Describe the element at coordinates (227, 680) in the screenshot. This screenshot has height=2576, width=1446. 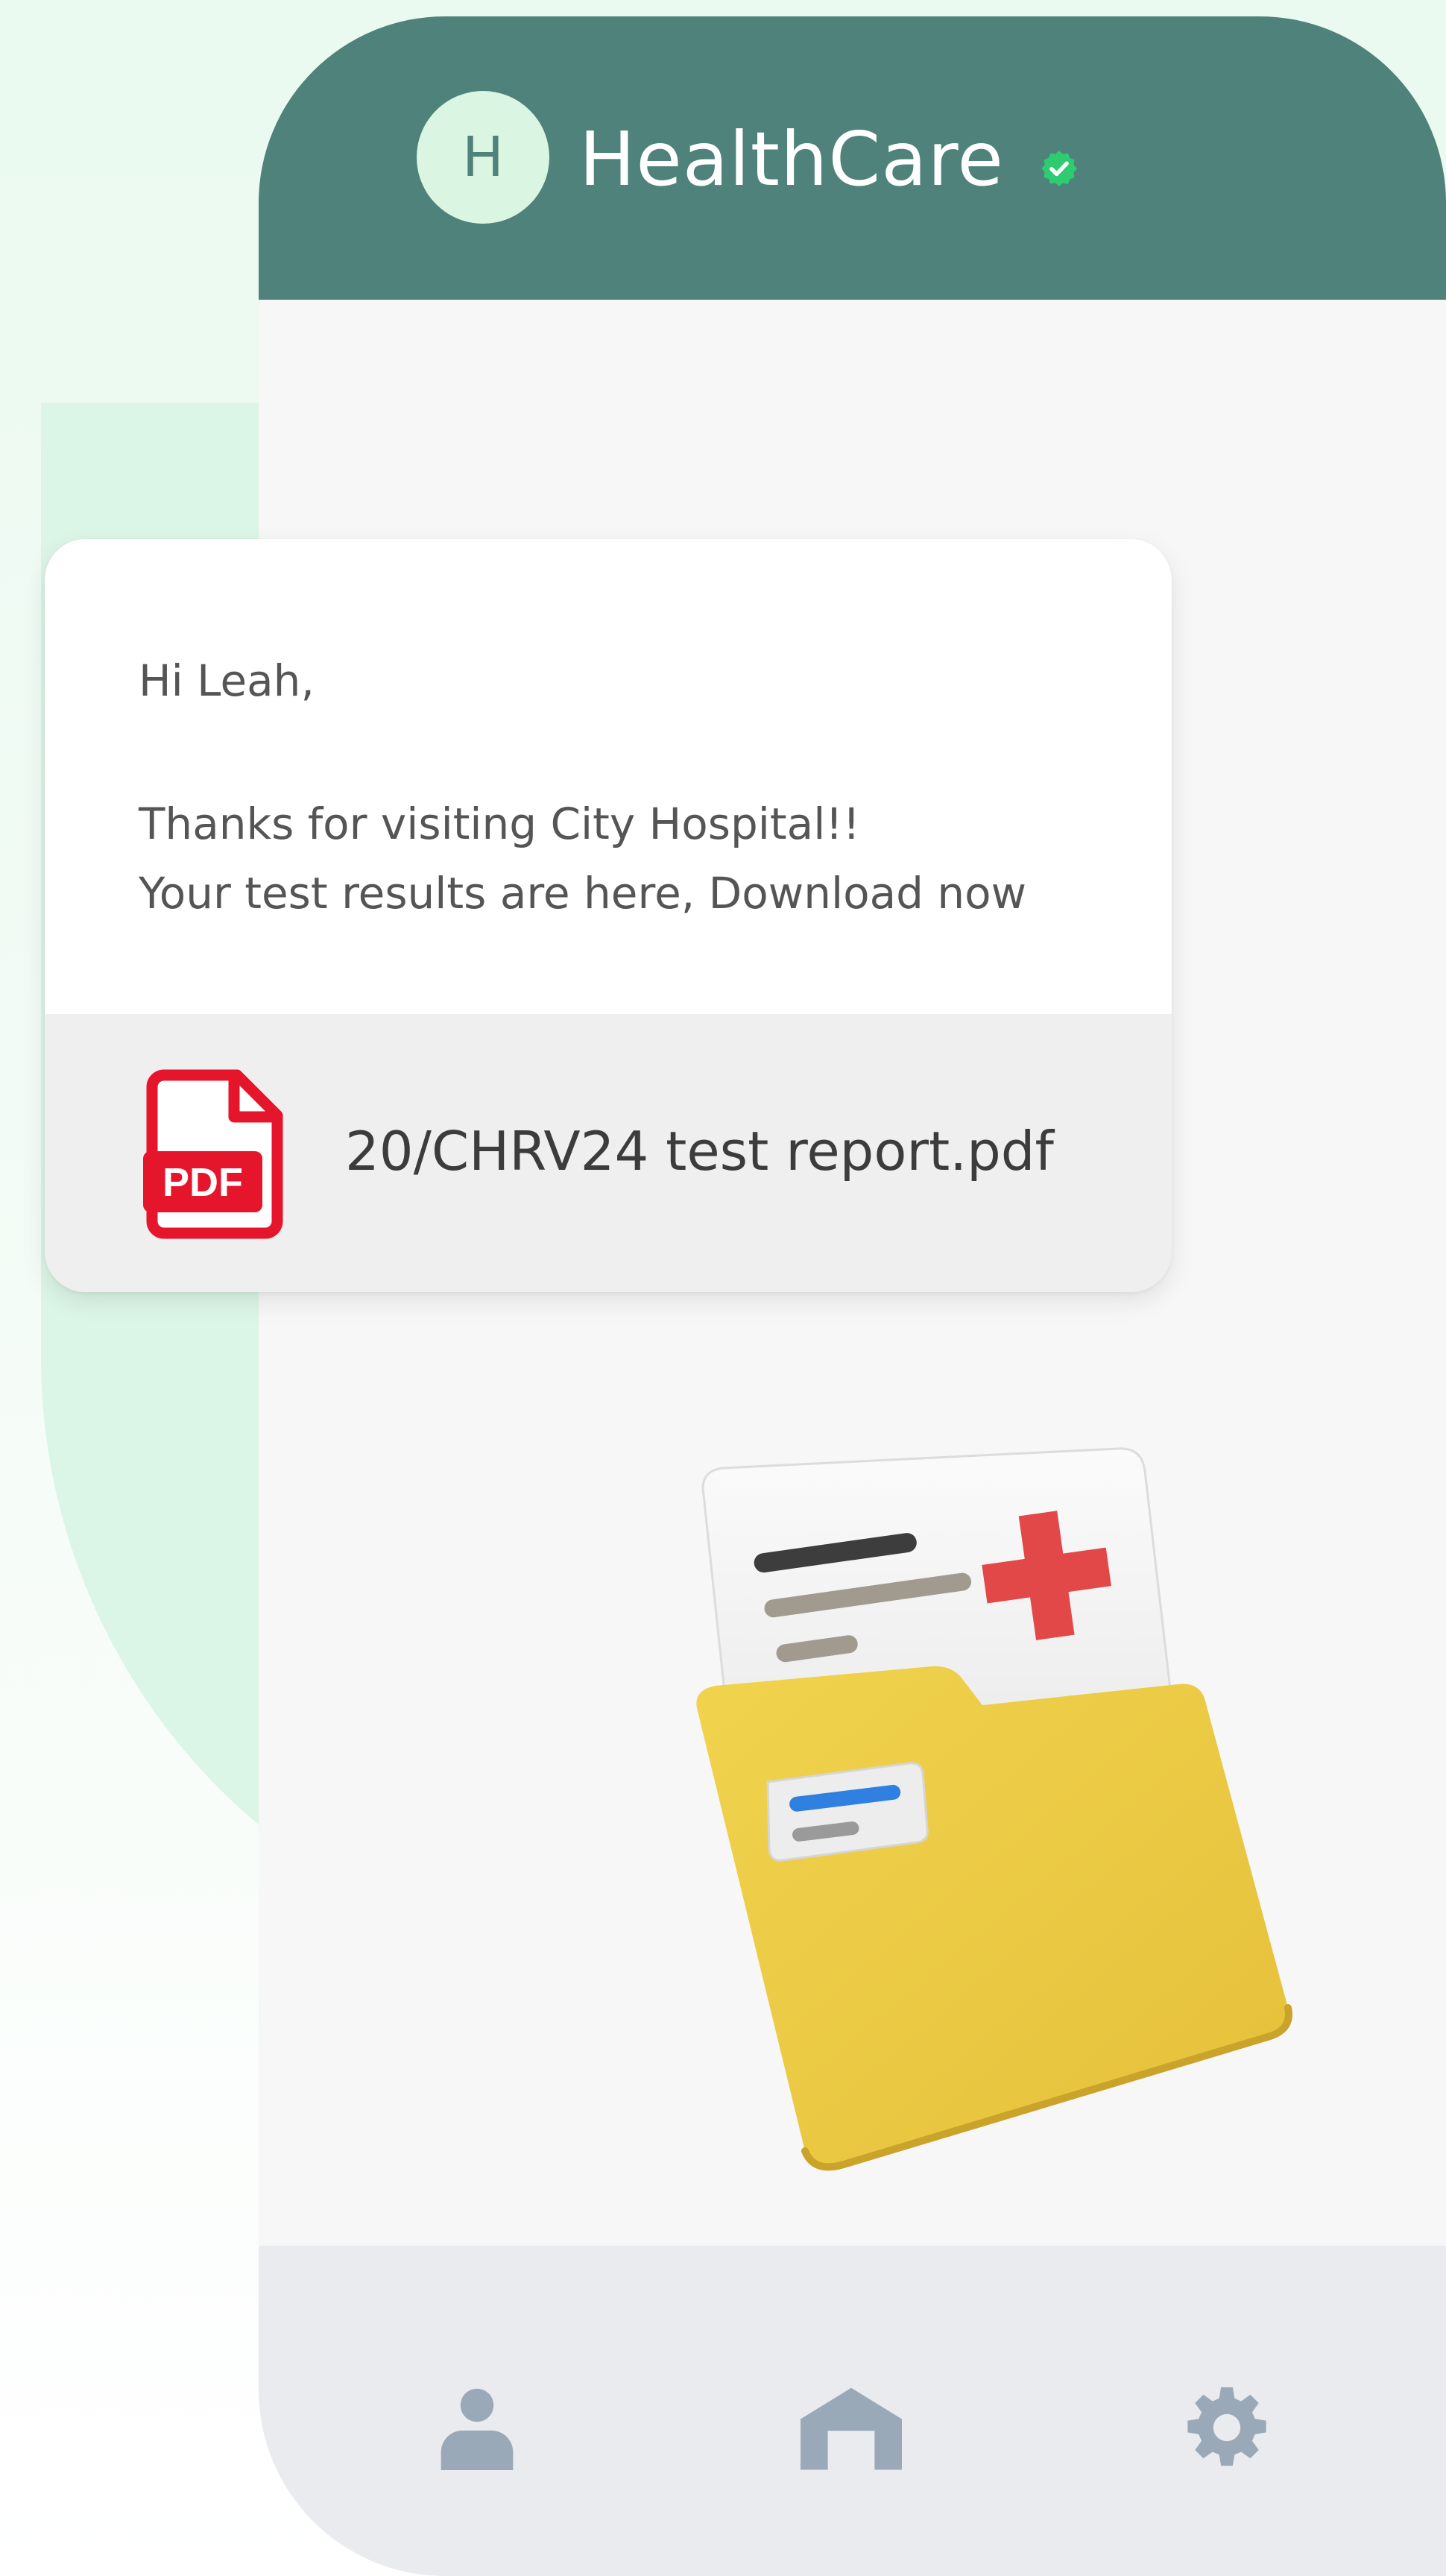
I see `message-greeting: Hi Leah,` at that location.